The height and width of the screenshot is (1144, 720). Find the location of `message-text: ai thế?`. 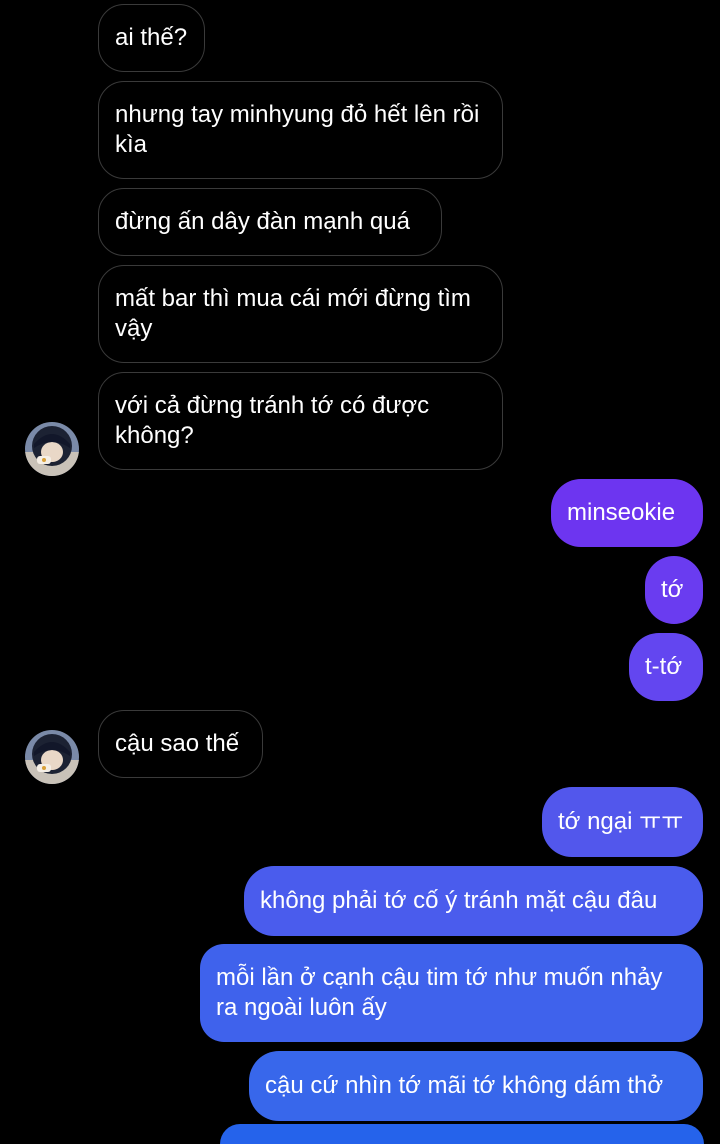

message-text: ai thế? is located at coordinates (151, 37).